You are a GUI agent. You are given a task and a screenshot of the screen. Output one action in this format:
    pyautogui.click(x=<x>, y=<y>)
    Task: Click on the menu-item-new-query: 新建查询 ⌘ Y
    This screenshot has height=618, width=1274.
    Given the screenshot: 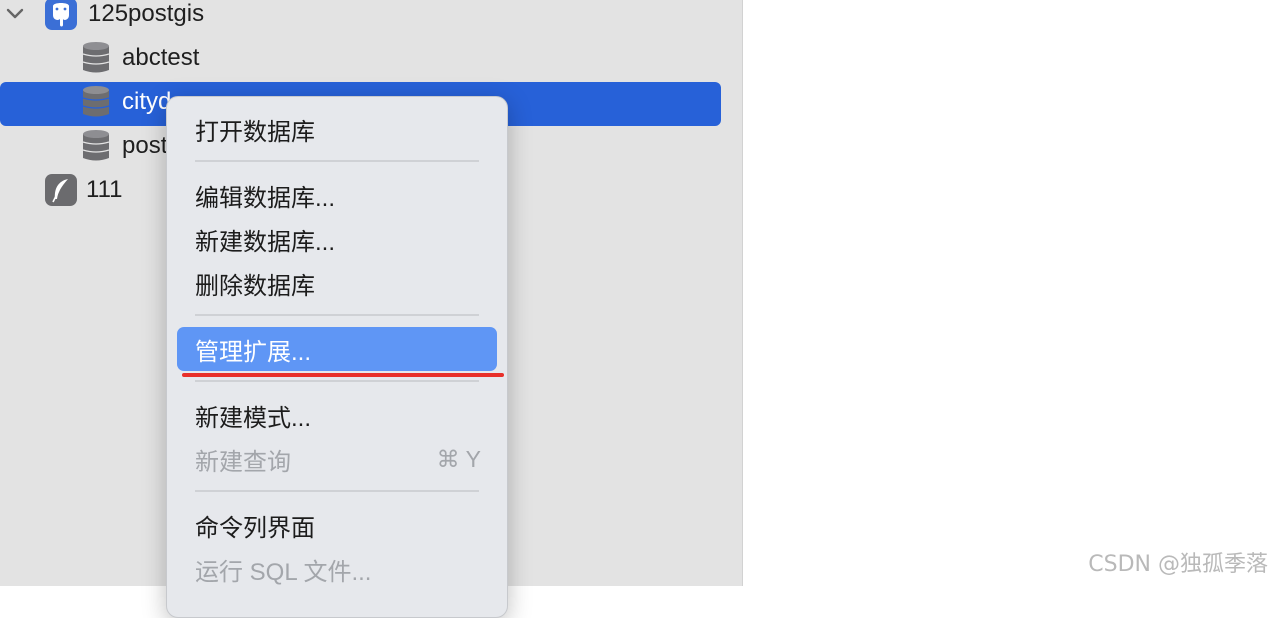 What is the action you would take?
    pyautogui.click(x=337, y=459)
    